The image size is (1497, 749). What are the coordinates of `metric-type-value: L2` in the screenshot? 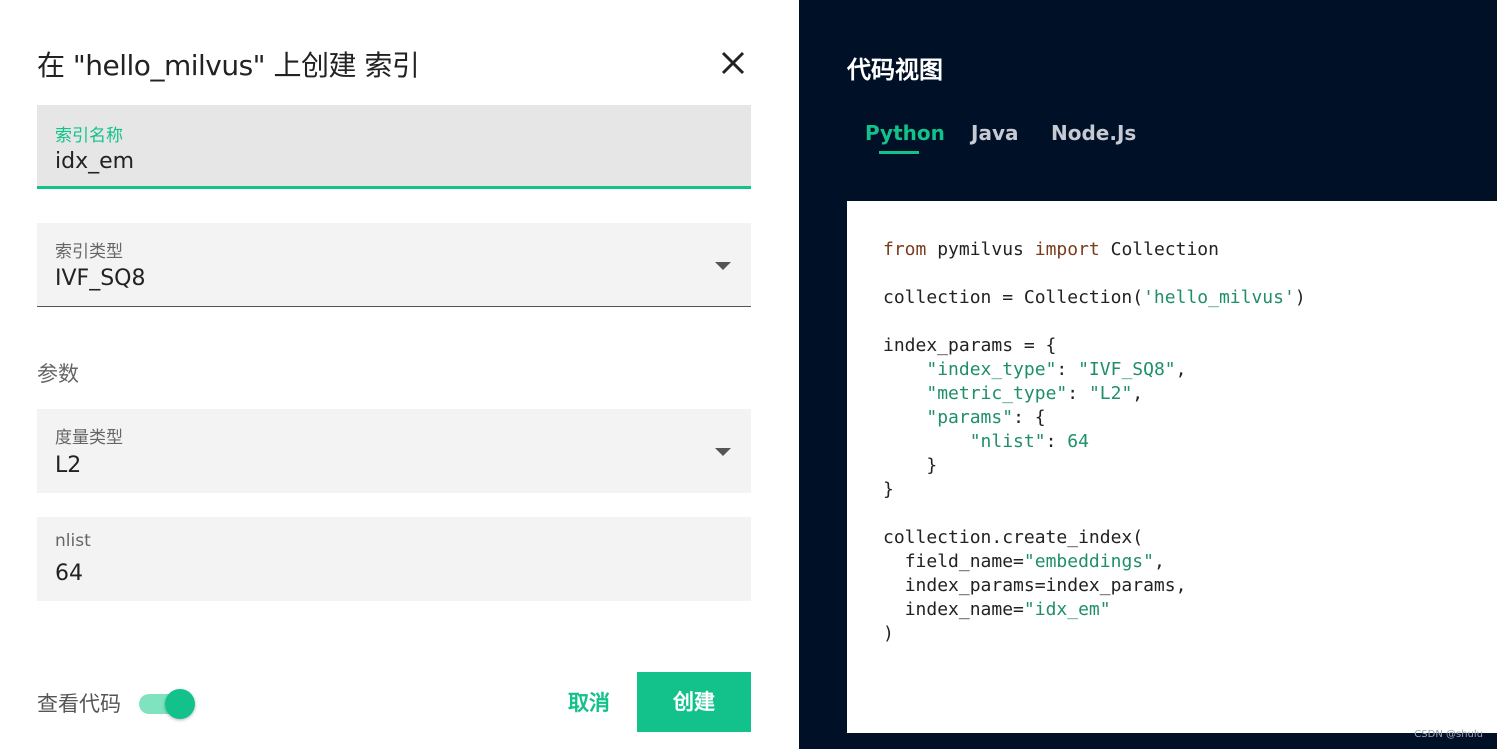 It's located at (68, 465).